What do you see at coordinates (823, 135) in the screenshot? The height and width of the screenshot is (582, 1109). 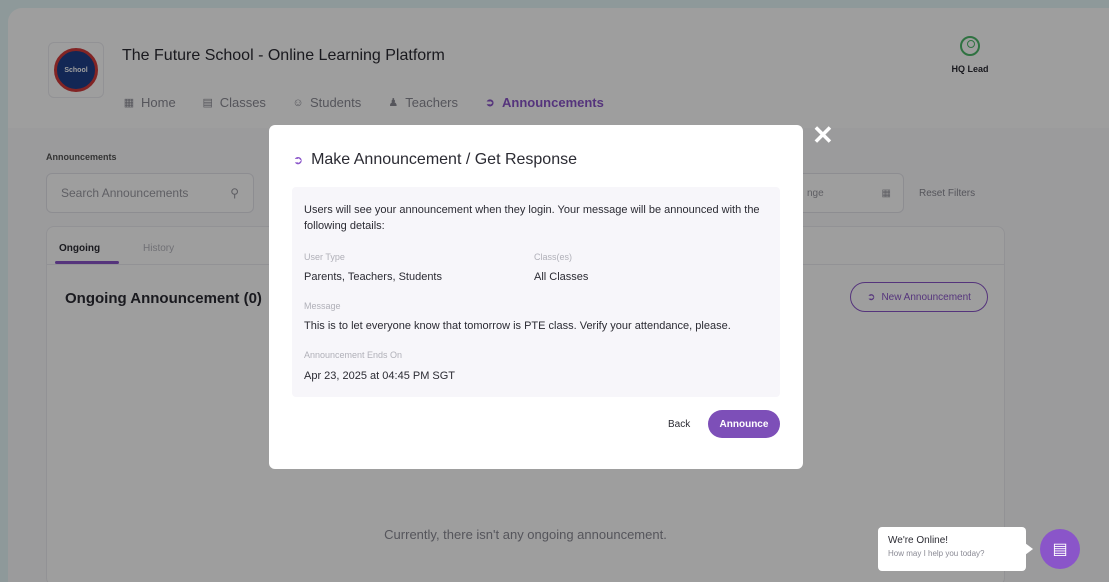 I see `close-icon: ✕` at bounding box center [823, 135].